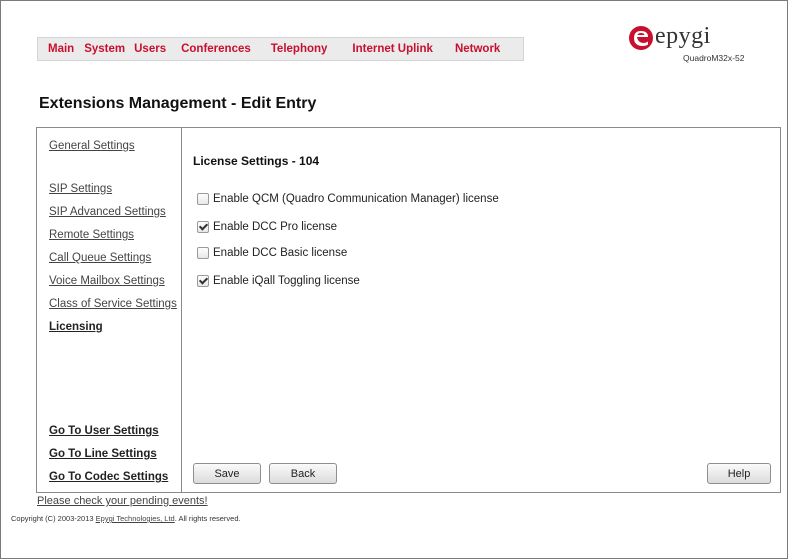 Image resolution: width=788 pixels, height=559 pixels. Describe the element at coordinates (256, 161) in the screenshot. I see `section-title: License Settings - 104` at that location.